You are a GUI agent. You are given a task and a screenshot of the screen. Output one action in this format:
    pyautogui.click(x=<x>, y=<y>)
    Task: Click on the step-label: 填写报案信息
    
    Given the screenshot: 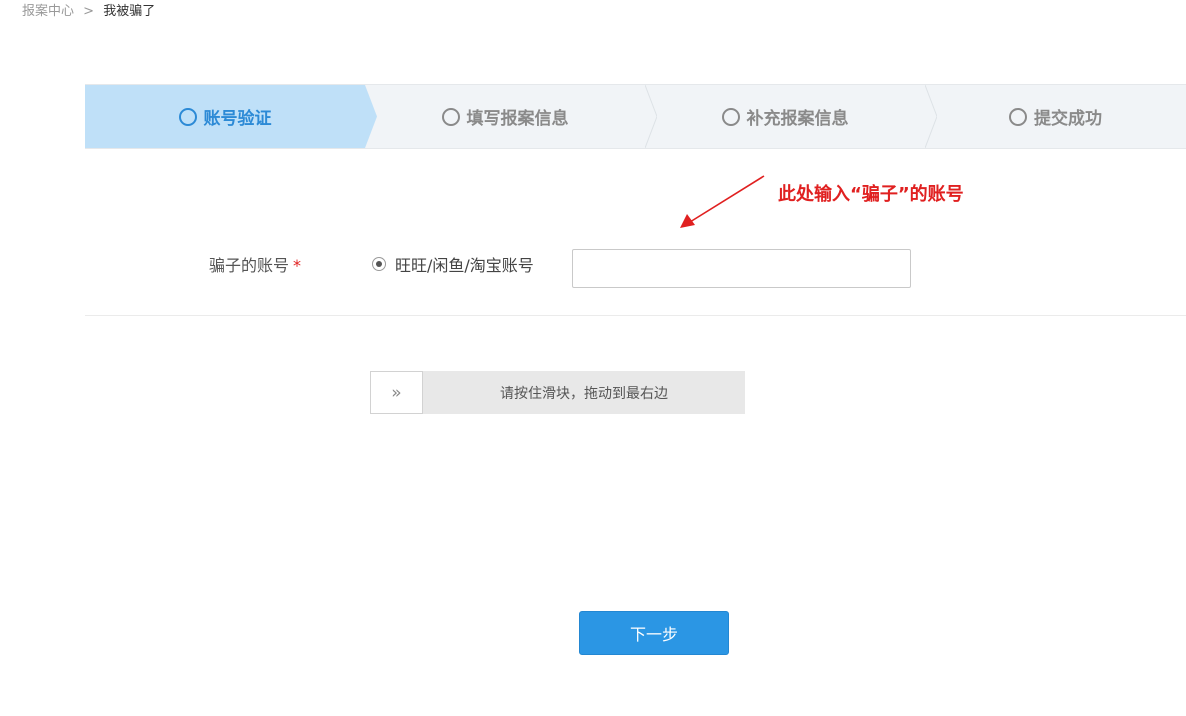 What is the action you would take?
    pyautogui.click(x=517, y=119)
    